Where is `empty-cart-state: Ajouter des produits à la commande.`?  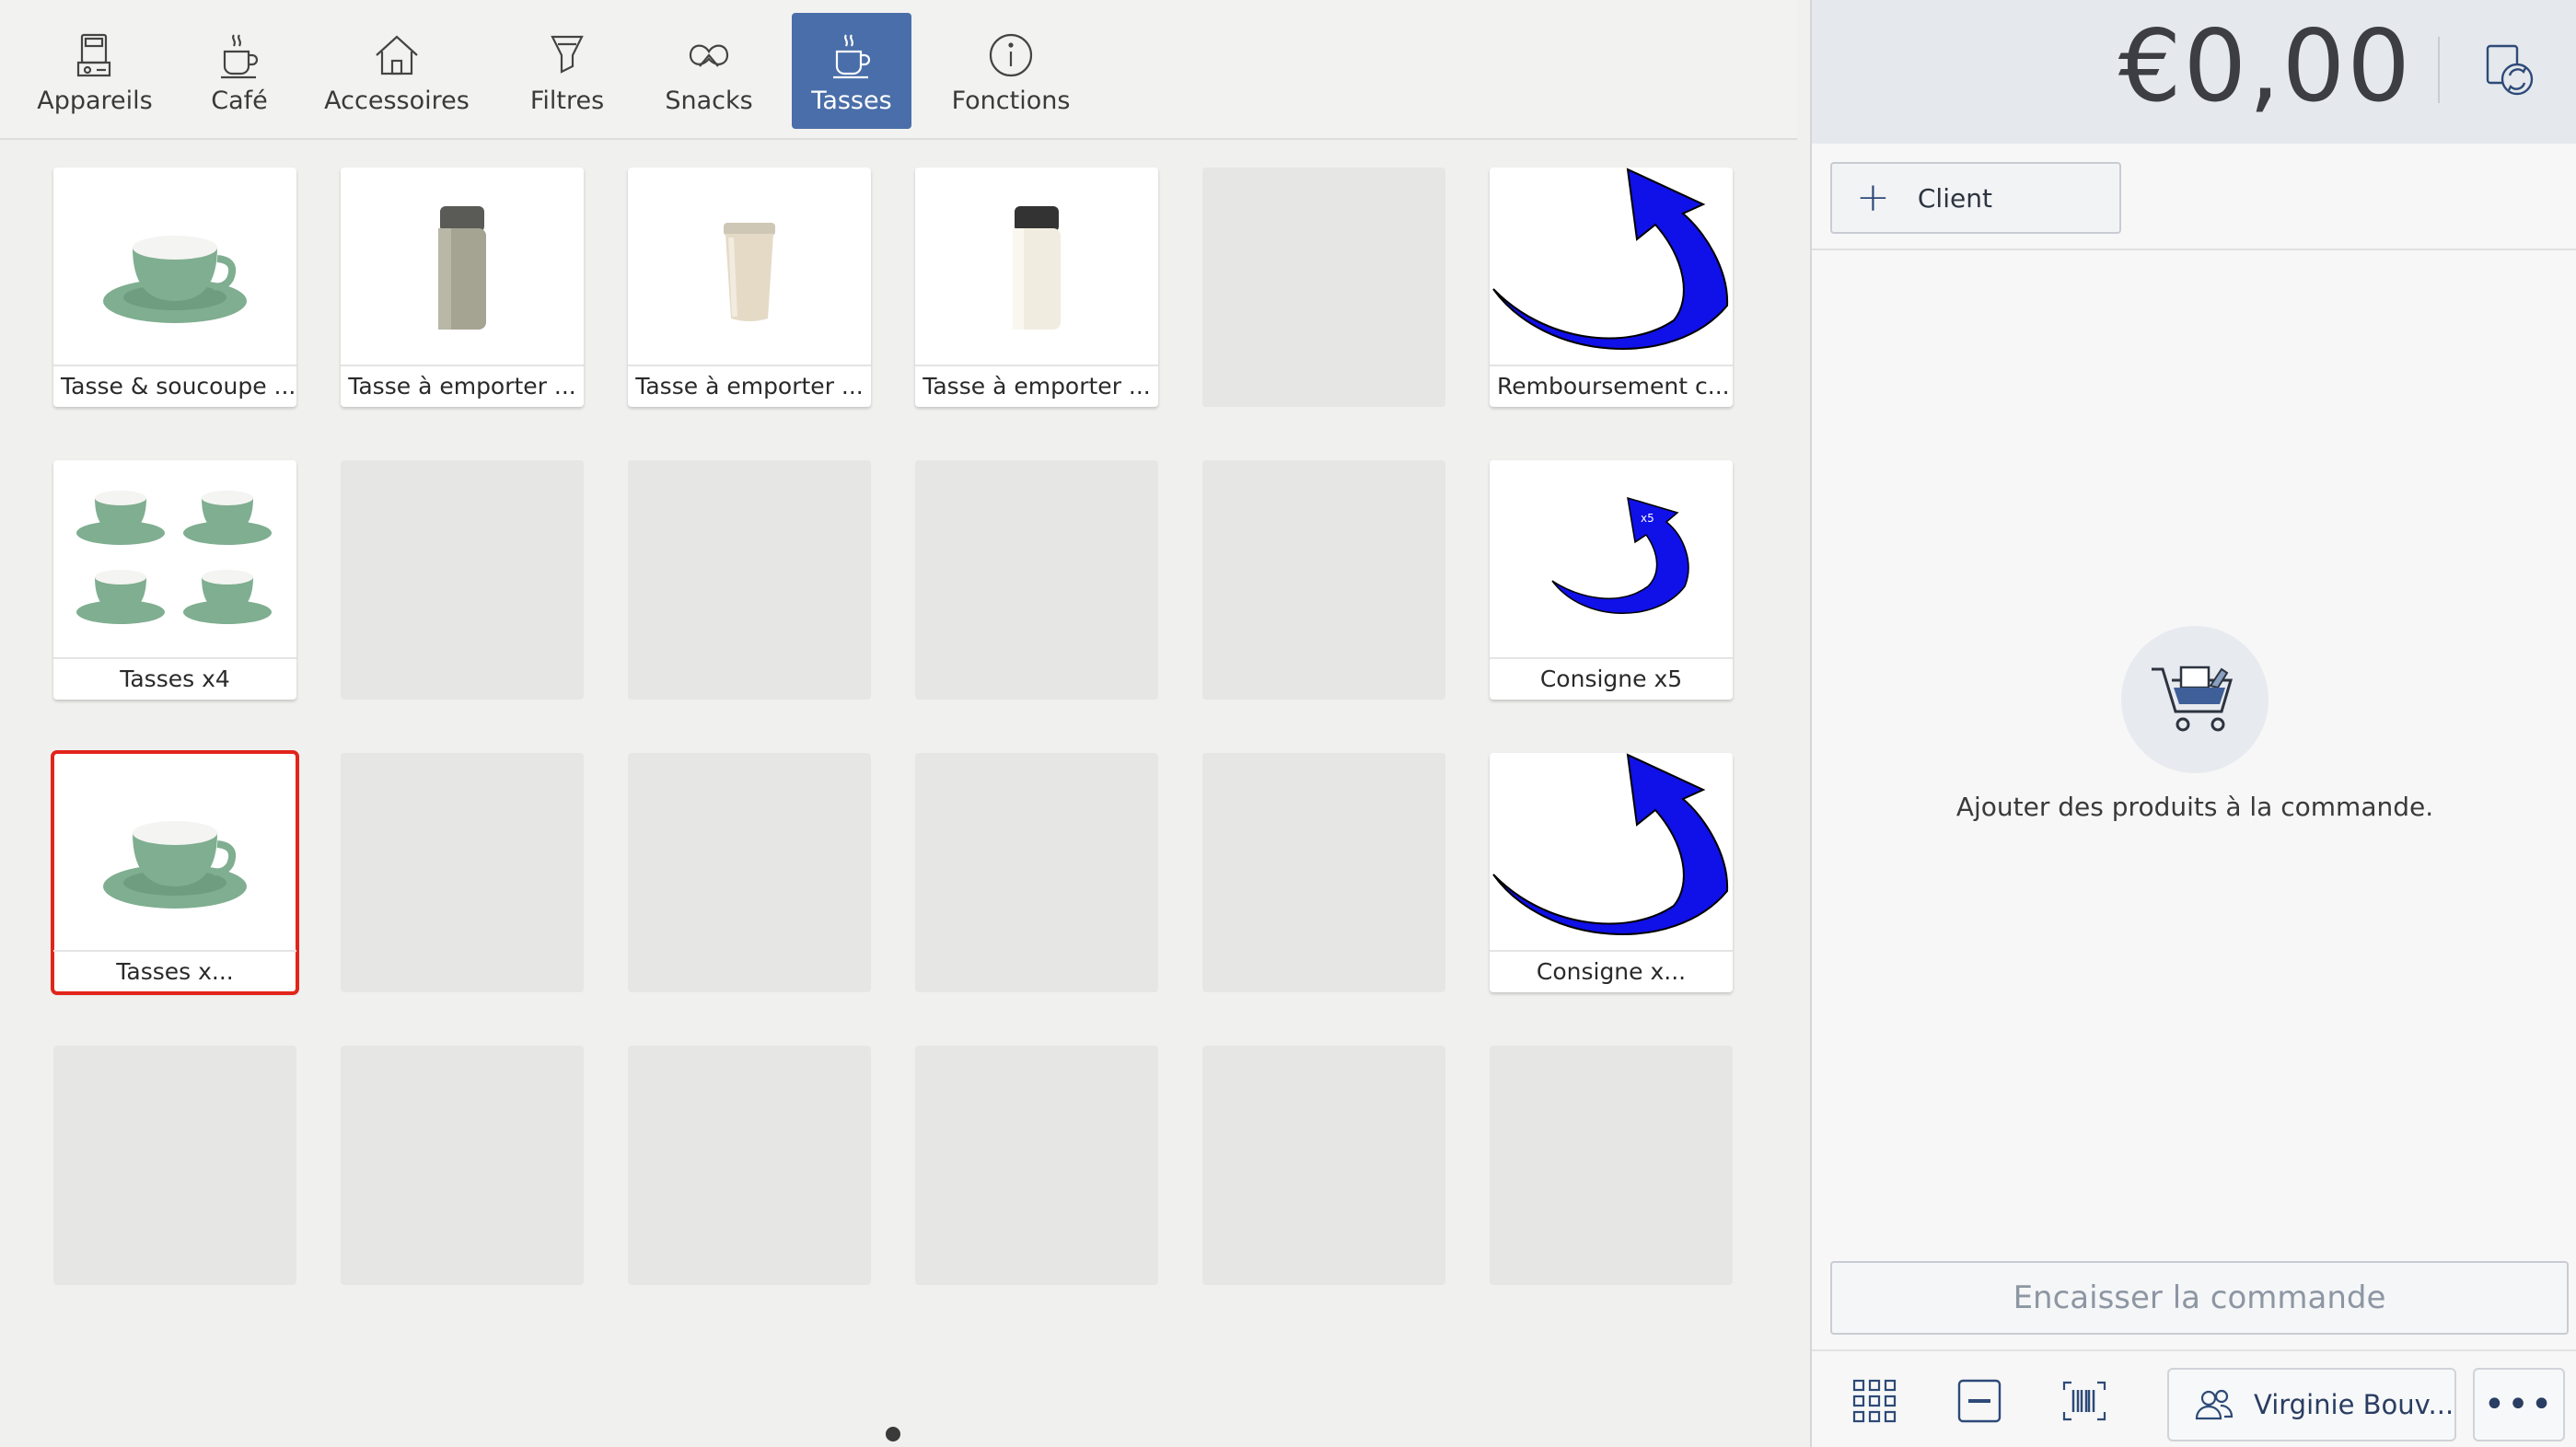
empty-cart-state: Ajouter des produits à la commande. is located at coordinates (2194, 724).